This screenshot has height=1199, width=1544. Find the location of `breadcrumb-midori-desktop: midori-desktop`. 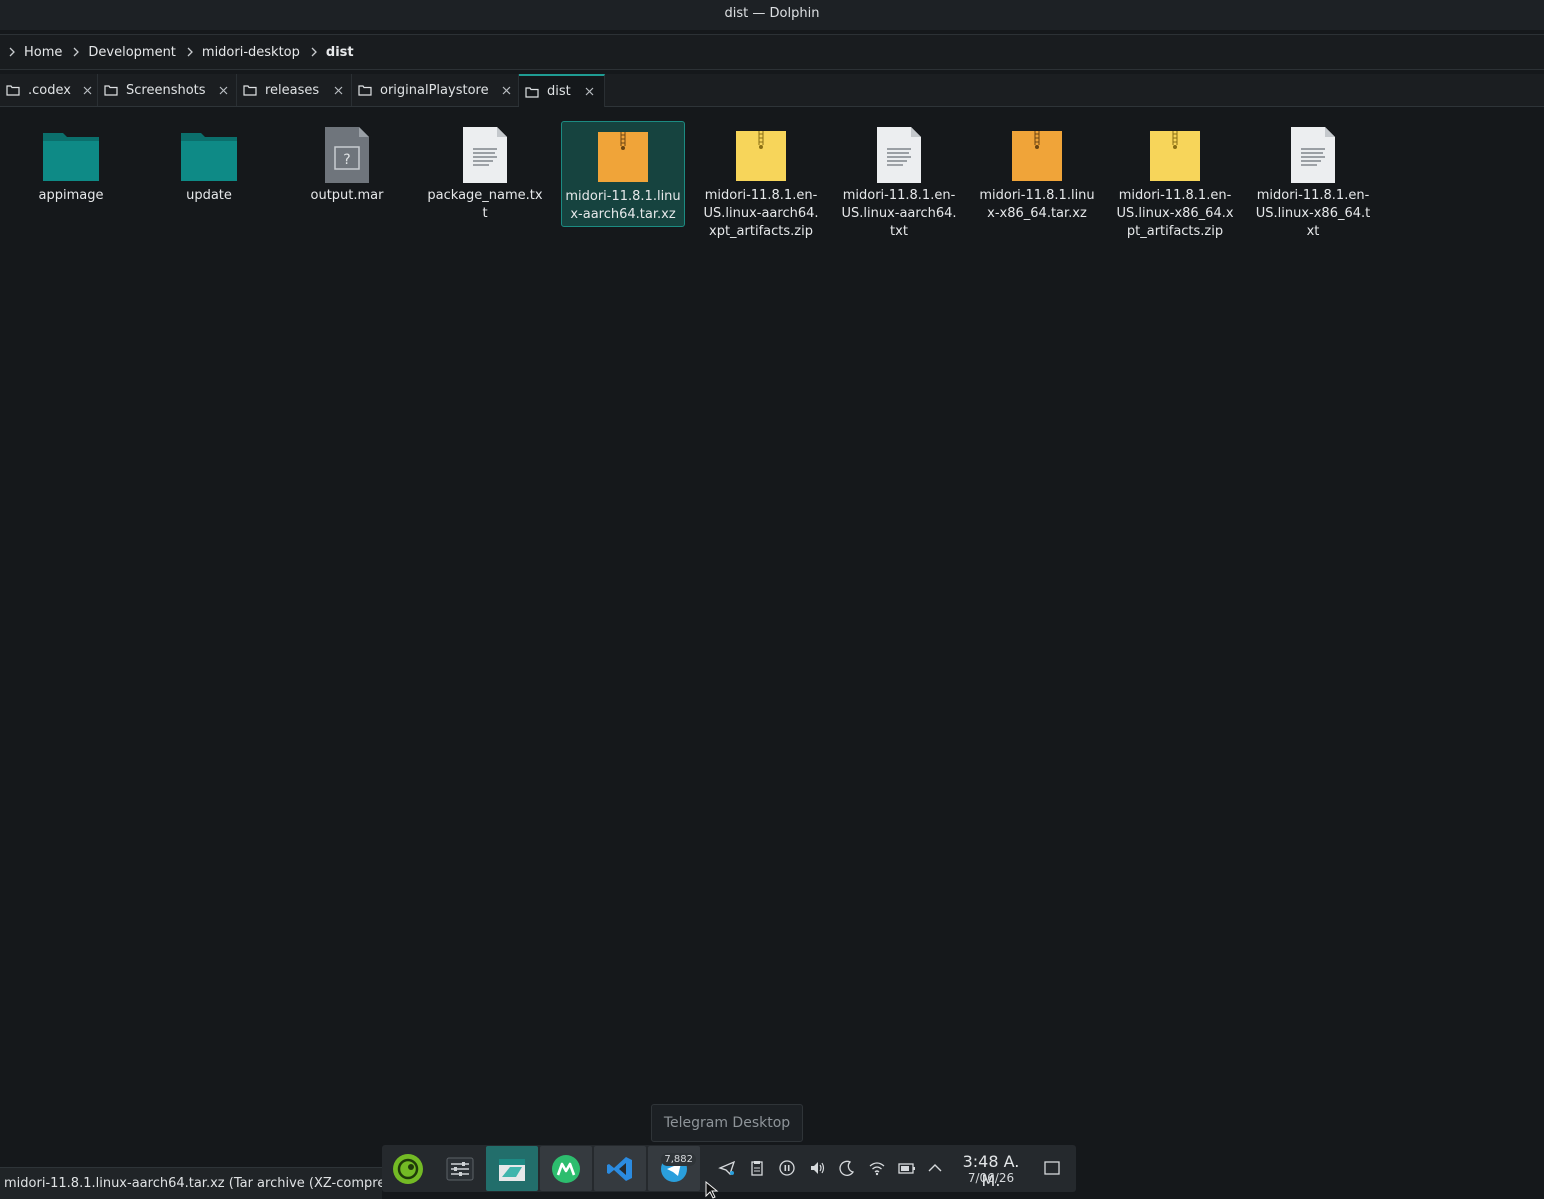

breadcrumb-midori-desktop: midori-desktop is located at coordinates (252, 52).